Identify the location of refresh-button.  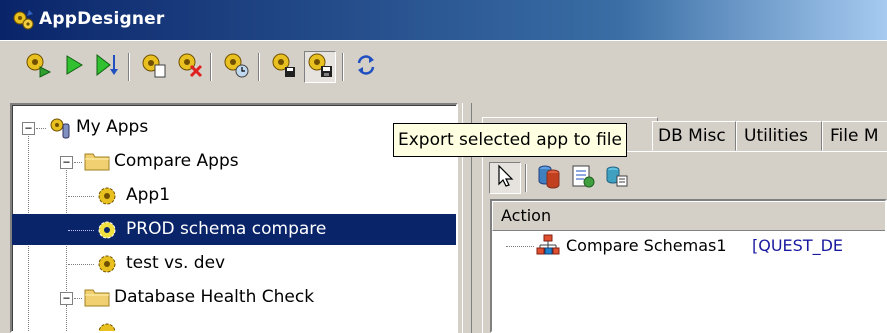
(366, 67).